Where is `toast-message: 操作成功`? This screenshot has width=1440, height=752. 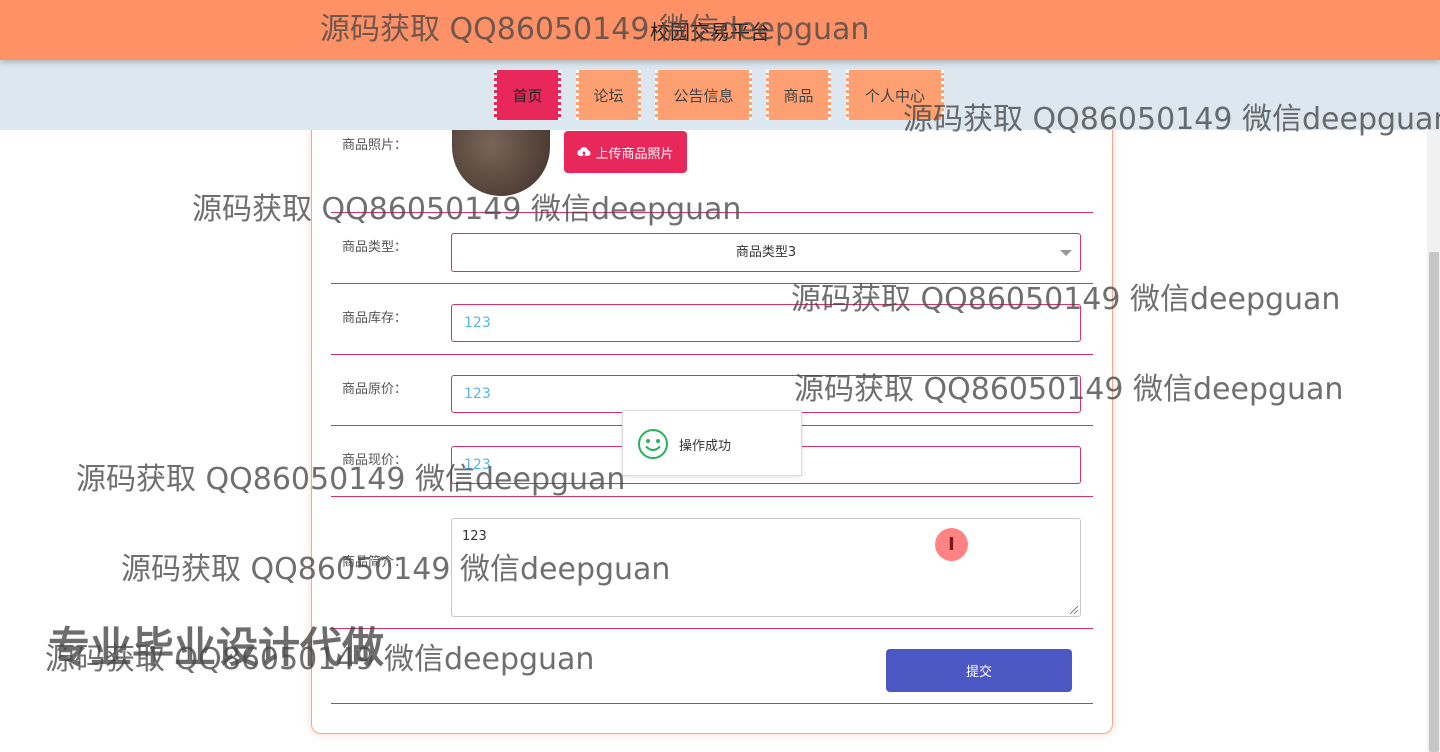 toast-message: 操作成功 is located at coordinates (705, 446).